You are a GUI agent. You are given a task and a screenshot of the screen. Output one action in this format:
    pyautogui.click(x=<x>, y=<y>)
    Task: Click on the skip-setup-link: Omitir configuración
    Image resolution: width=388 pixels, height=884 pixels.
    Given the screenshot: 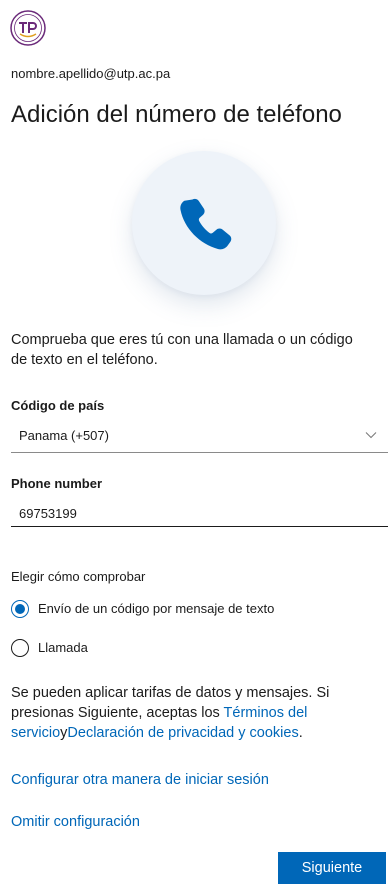 What is the action you would take?
    pyautogui.click(x=75, y=822)
    